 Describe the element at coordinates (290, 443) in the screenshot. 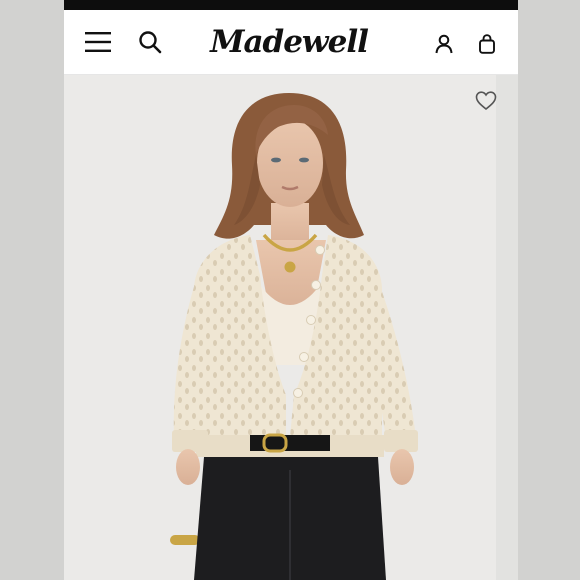

I see `belt` at that location.